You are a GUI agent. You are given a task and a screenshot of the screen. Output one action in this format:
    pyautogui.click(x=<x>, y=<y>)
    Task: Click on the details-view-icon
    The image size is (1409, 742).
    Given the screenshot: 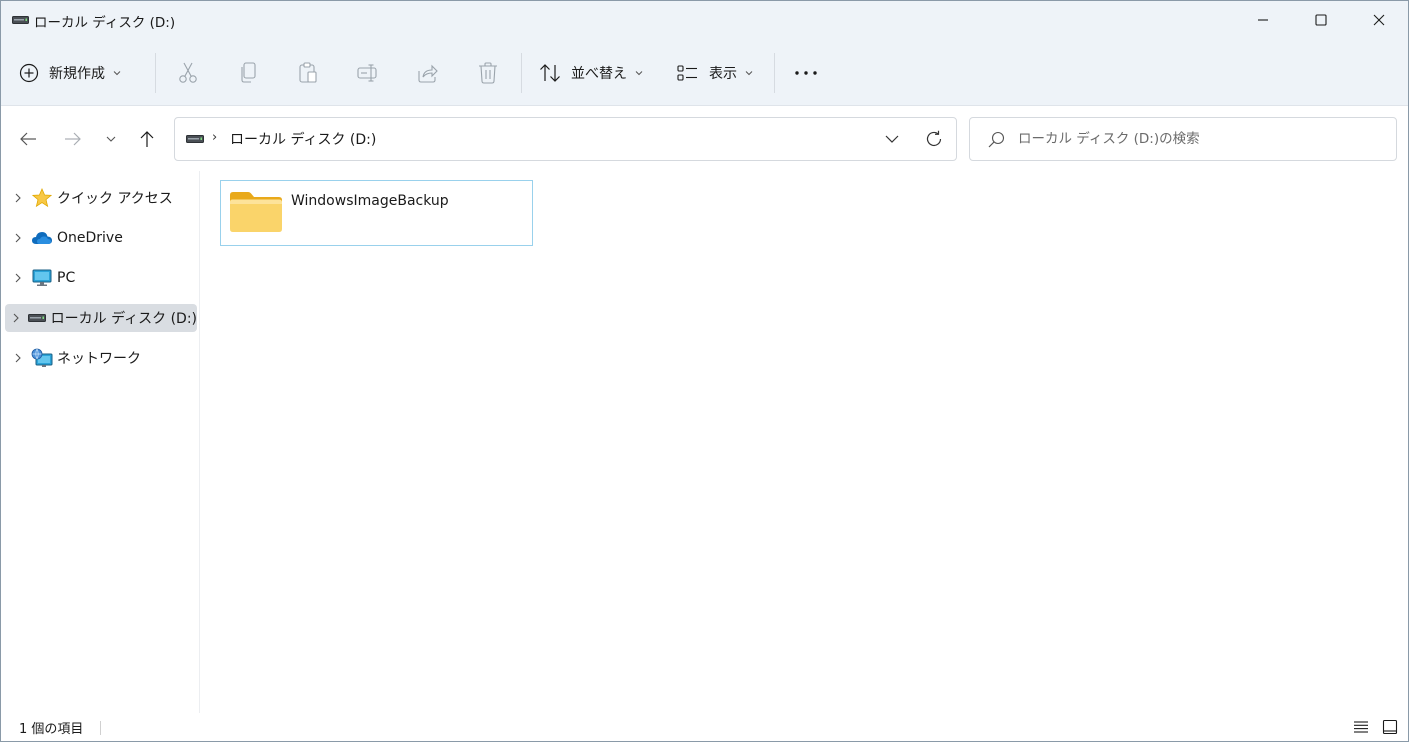 What is the action you would take?
    pyautogui.click(x=1361, y=727)
    